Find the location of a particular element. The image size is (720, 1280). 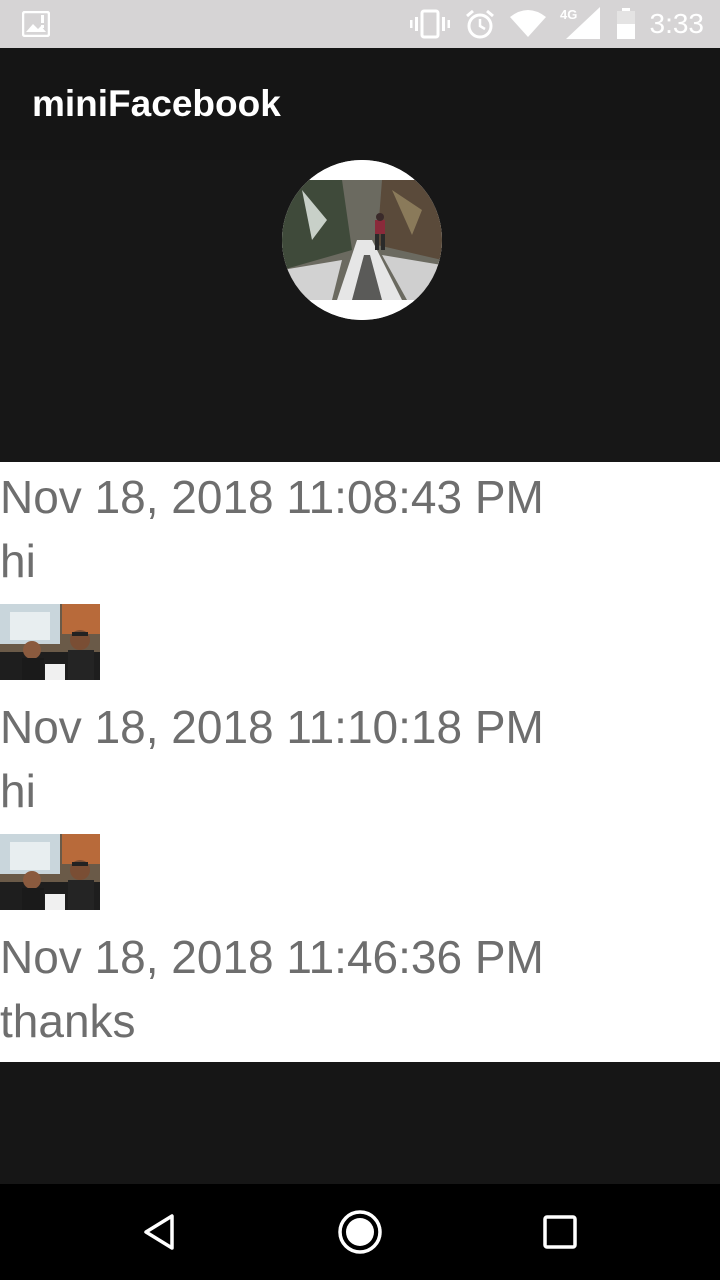

network-type-label: 4G is located at coordinates (568, 14).